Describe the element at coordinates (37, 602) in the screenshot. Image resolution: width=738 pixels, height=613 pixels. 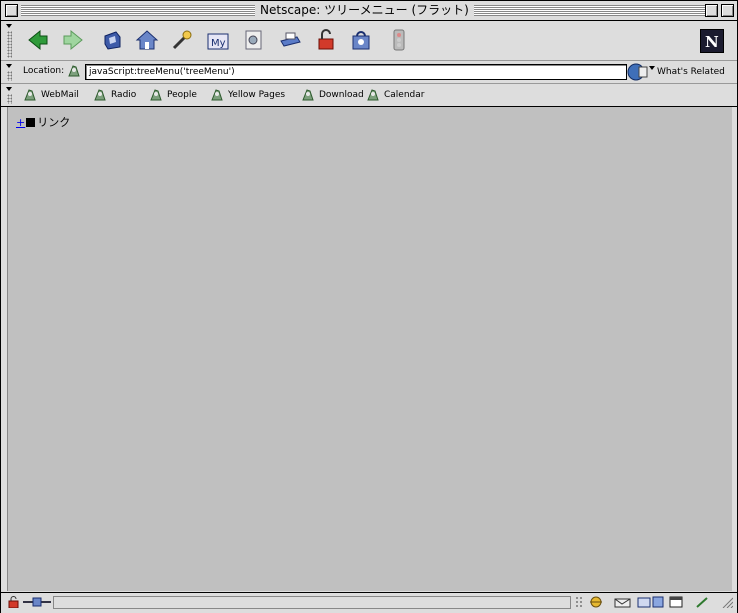
I see `connection-plug-icon` at that location.